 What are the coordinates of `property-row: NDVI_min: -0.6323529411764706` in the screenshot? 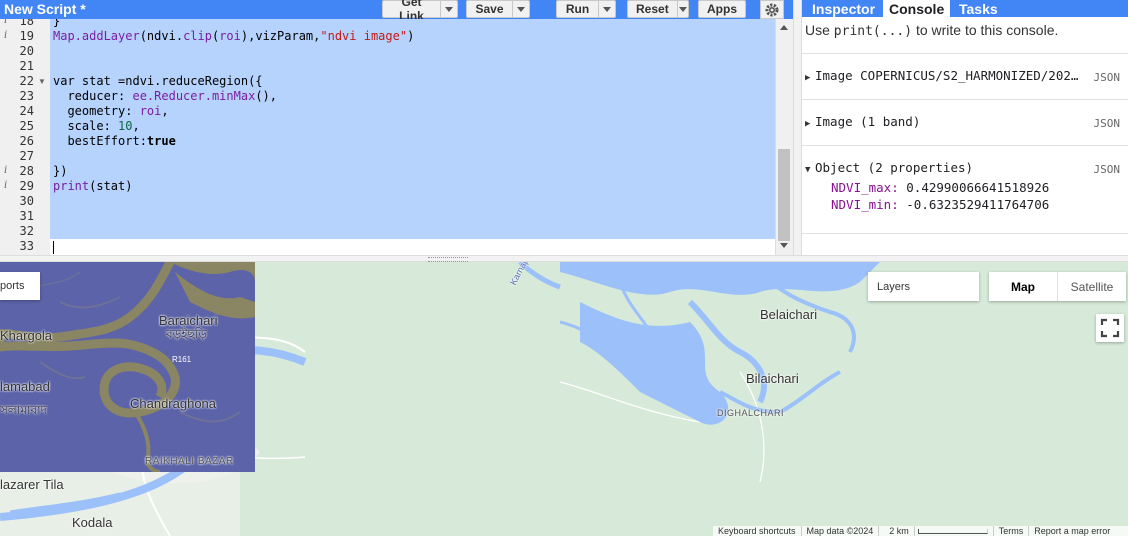 It's located at (940, 204).